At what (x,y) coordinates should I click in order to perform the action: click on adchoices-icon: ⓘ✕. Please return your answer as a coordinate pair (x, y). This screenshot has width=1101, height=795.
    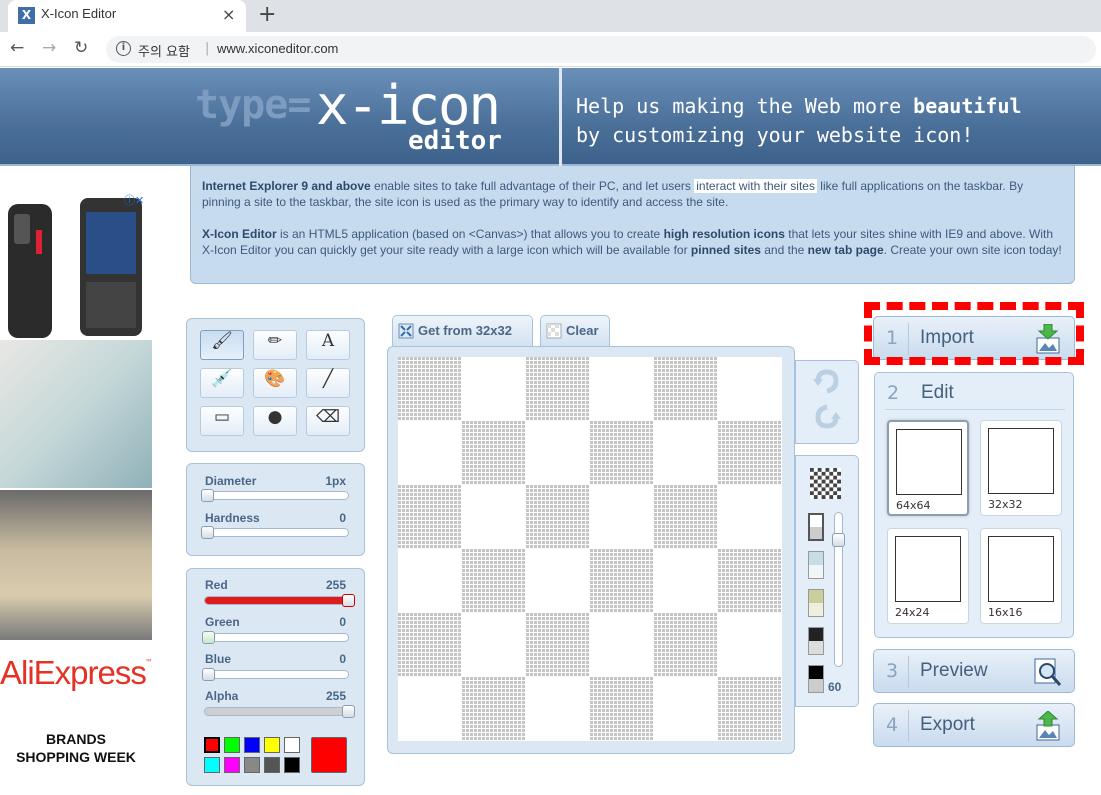
    Looking at the image, I should click on (138, 199).